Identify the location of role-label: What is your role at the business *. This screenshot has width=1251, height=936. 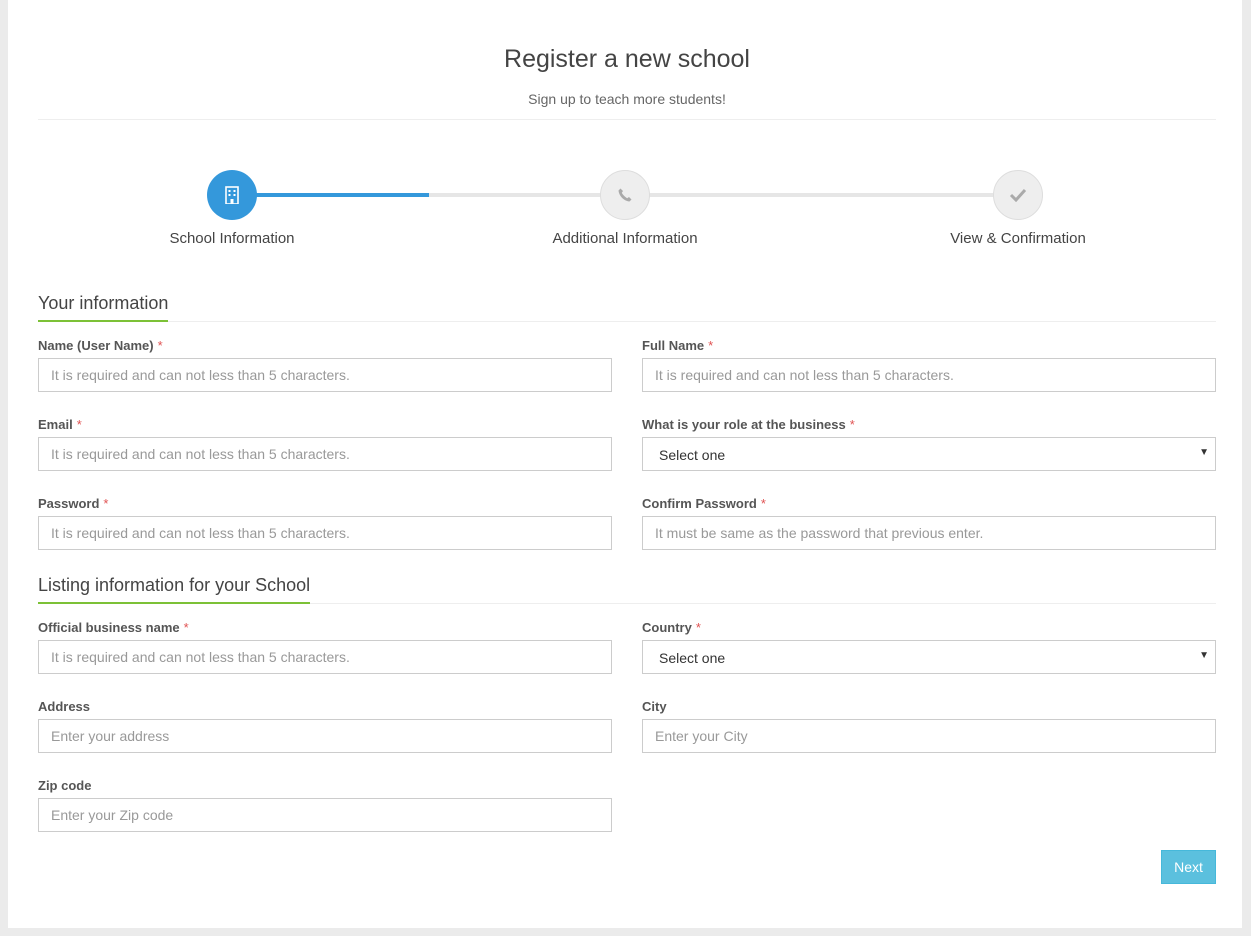
(748, 424).